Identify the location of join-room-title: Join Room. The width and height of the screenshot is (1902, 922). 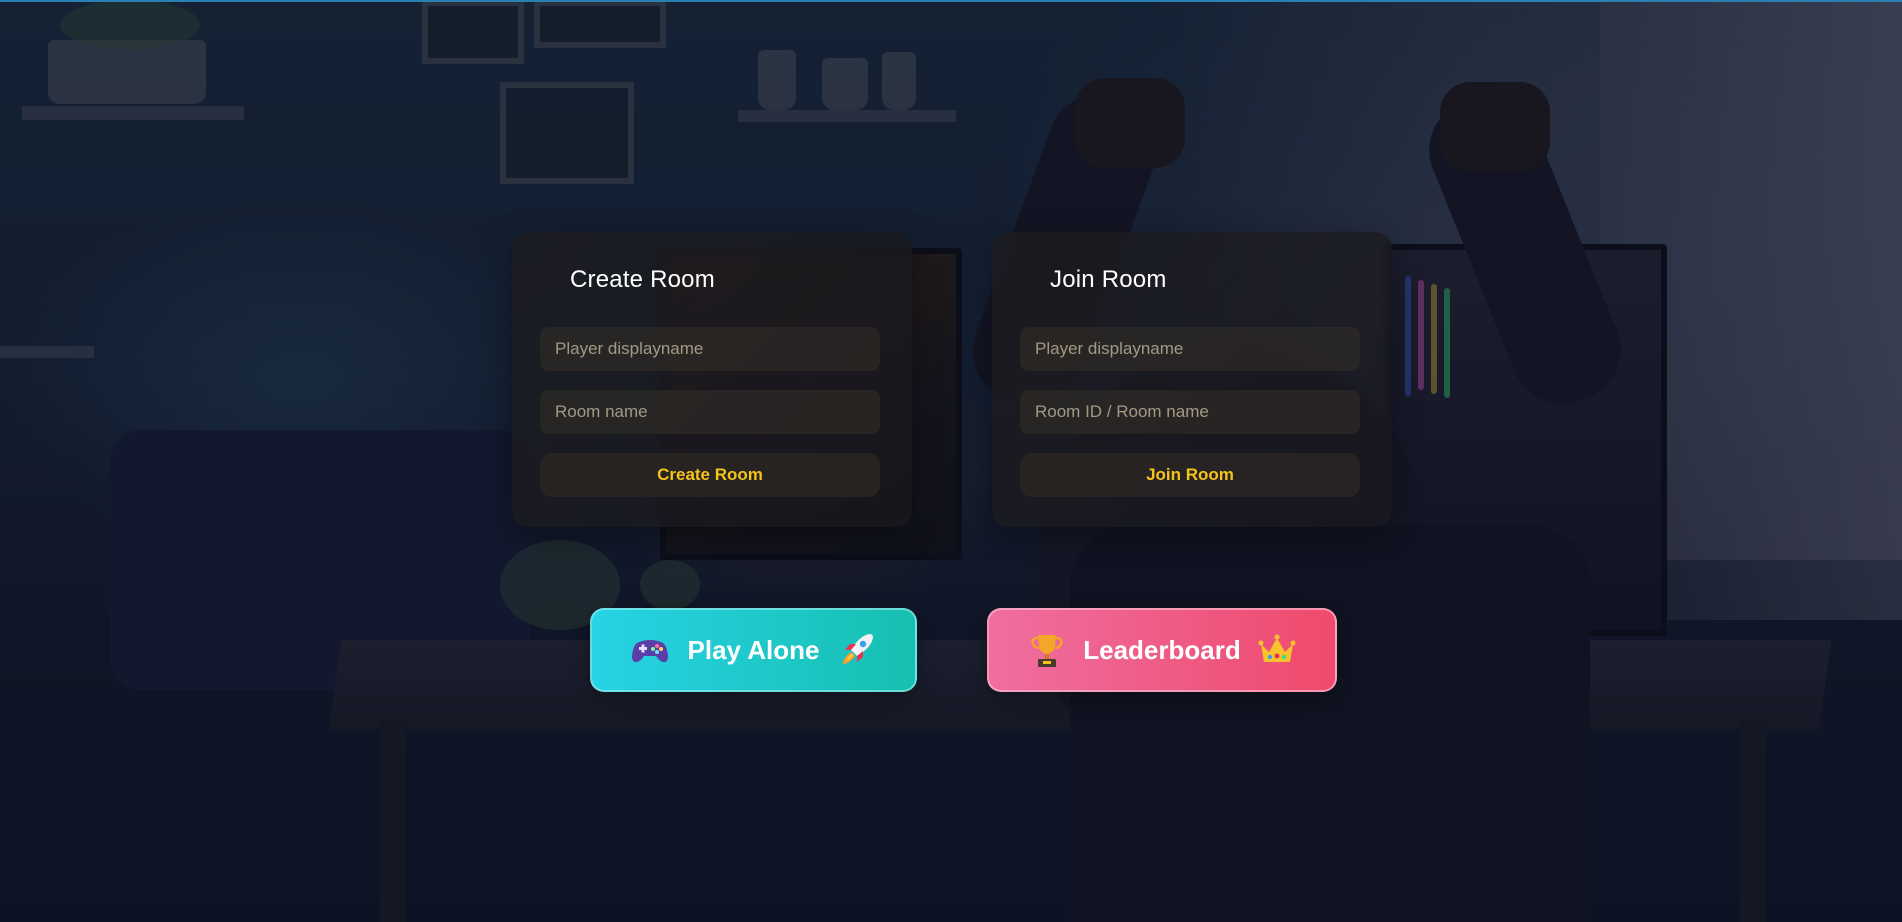
(1108, 279).